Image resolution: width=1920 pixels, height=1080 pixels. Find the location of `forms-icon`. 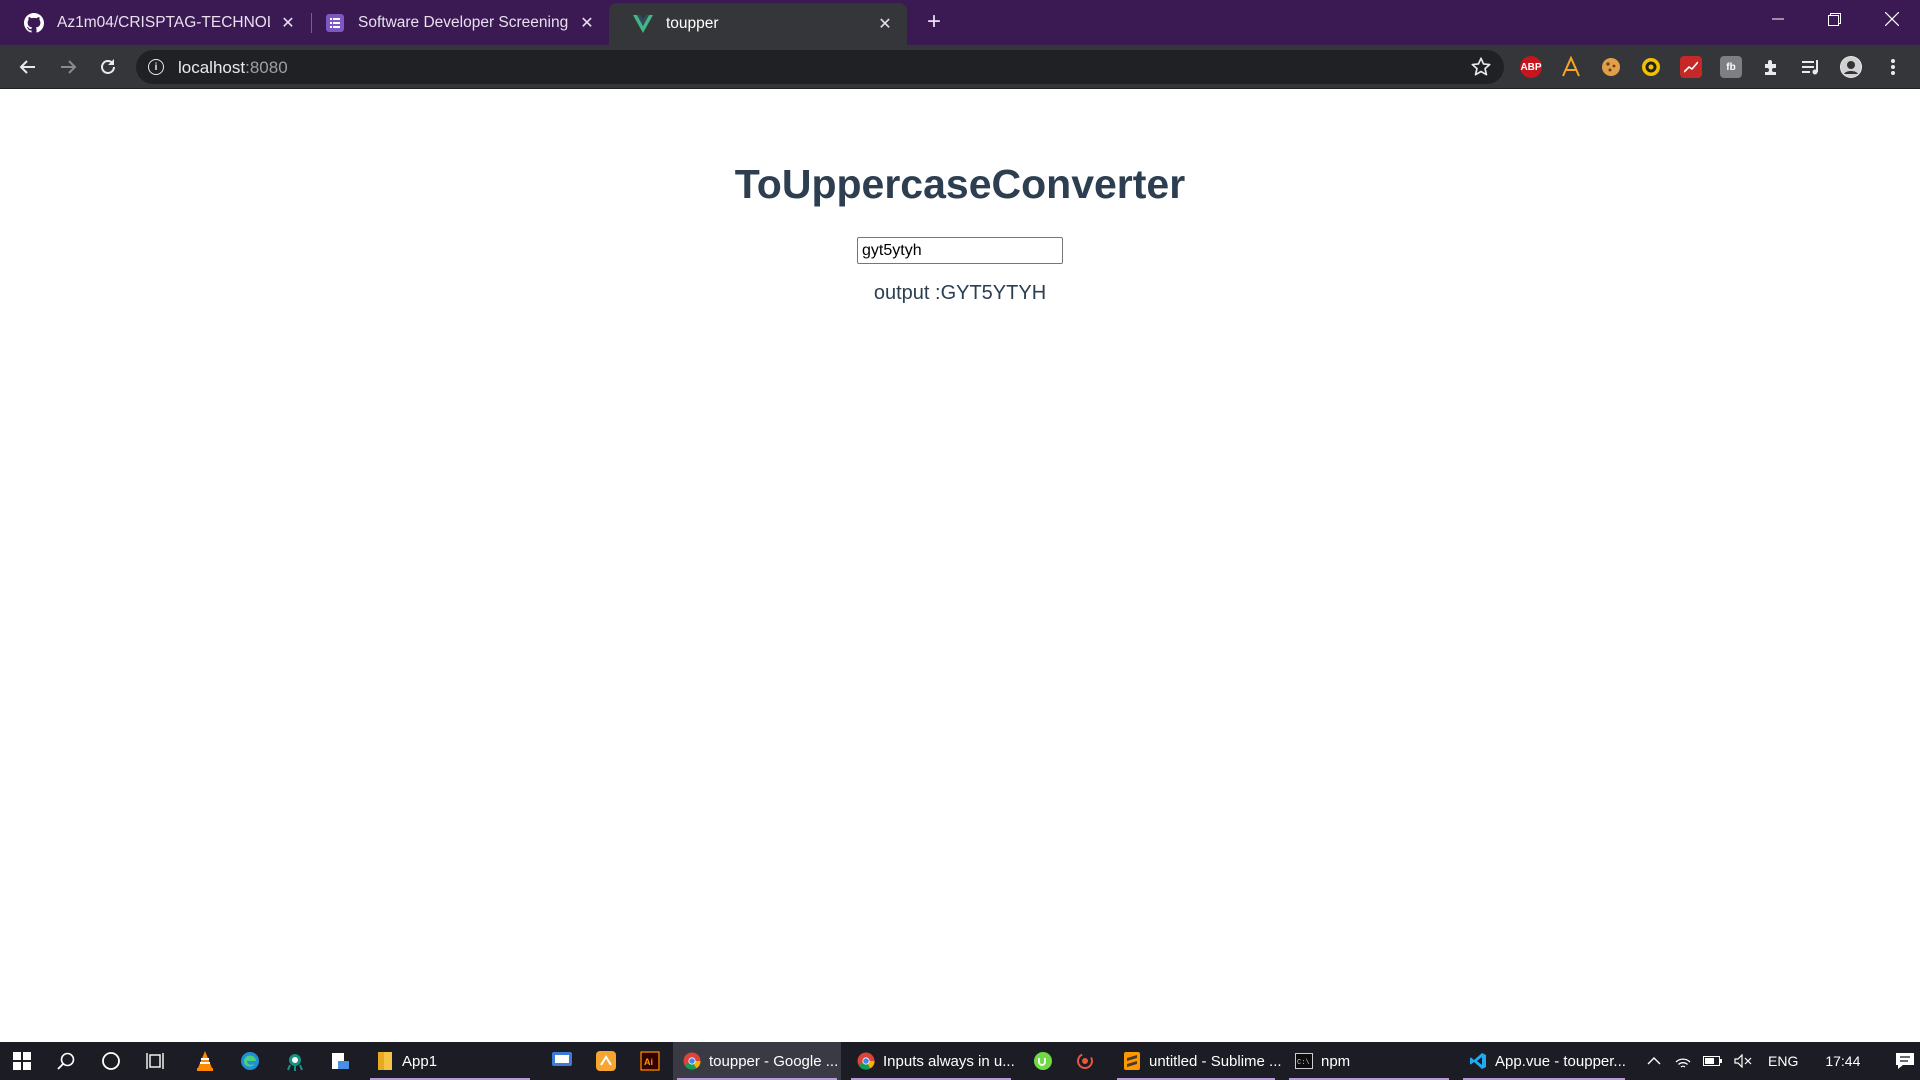

forms-icon is located at coordinates (335, 23).